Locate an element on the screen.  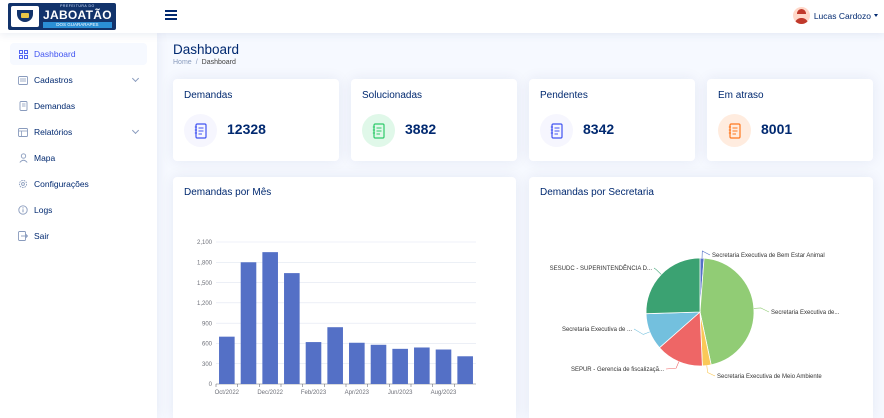
sidebar-item-dashboard: Dashboard is located at coordinates (78, 54).